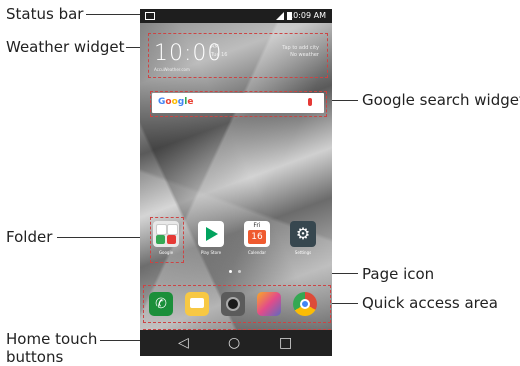  I want to click on status-bar-leader, so click(113, 14).